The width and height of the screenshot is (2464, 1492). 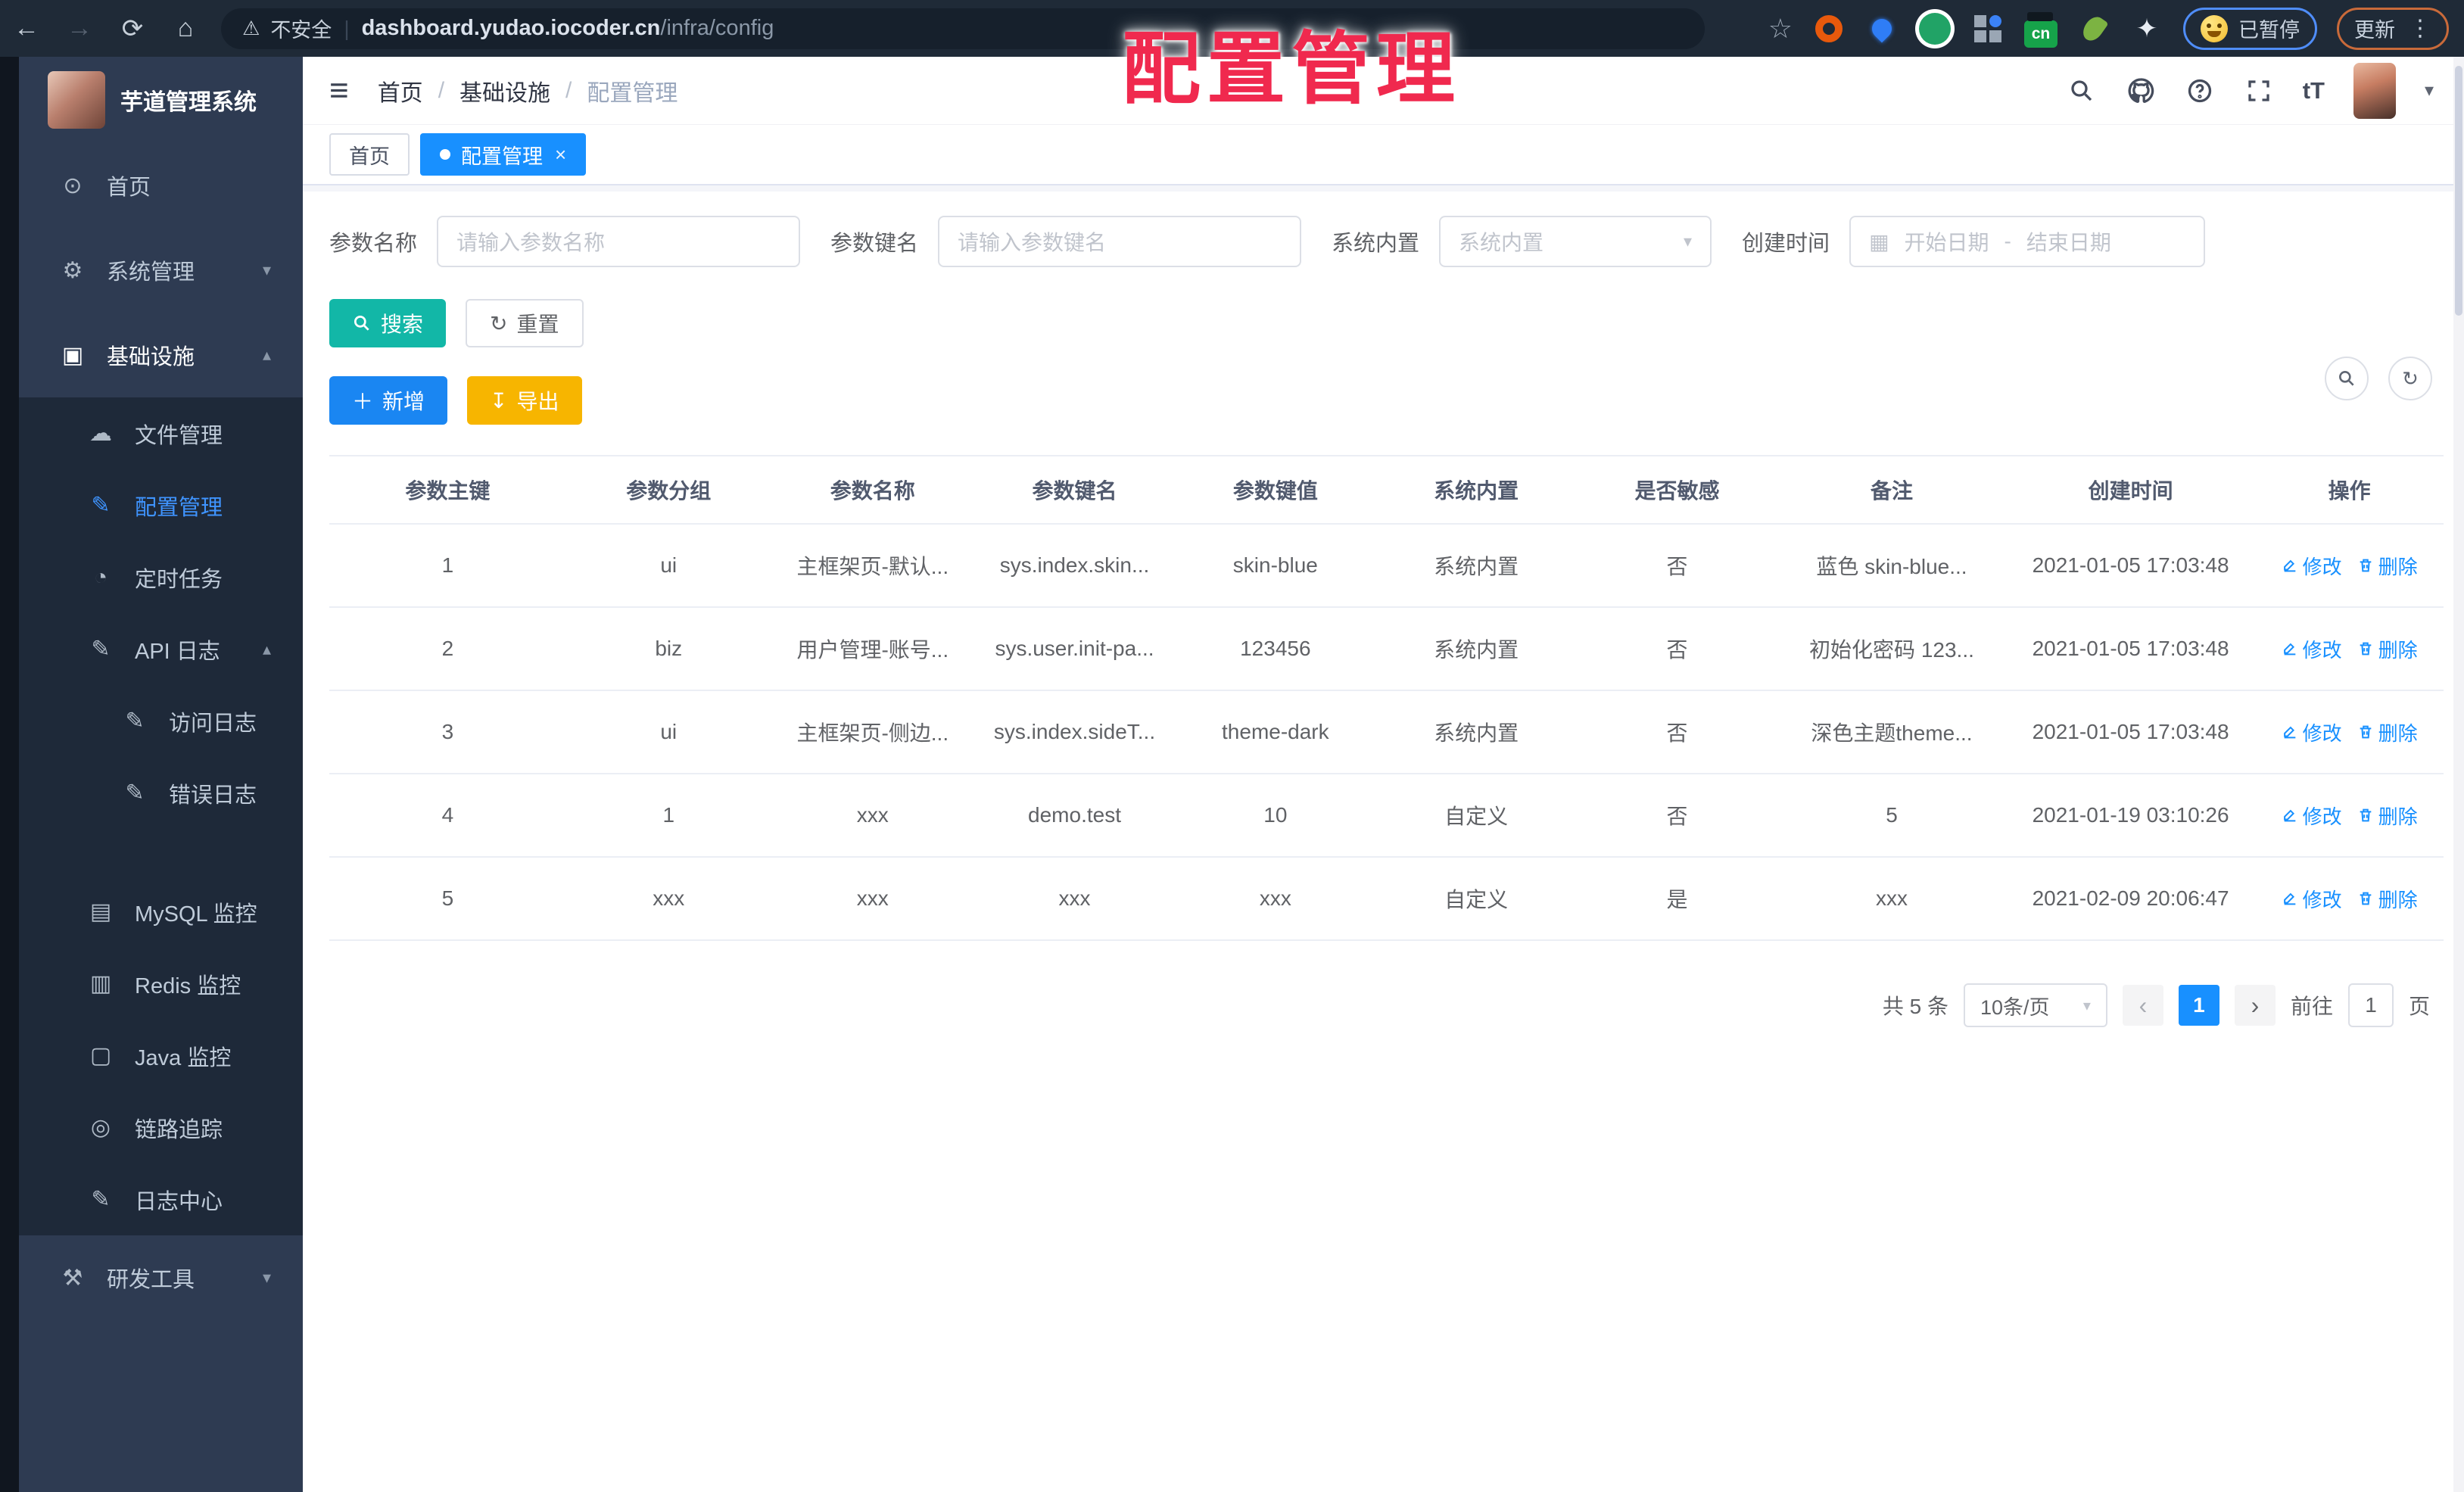 What do you see at coordinates (79, 28) in the screenshot?
I see `forward-icon: →` at bounding box center [79, 28].